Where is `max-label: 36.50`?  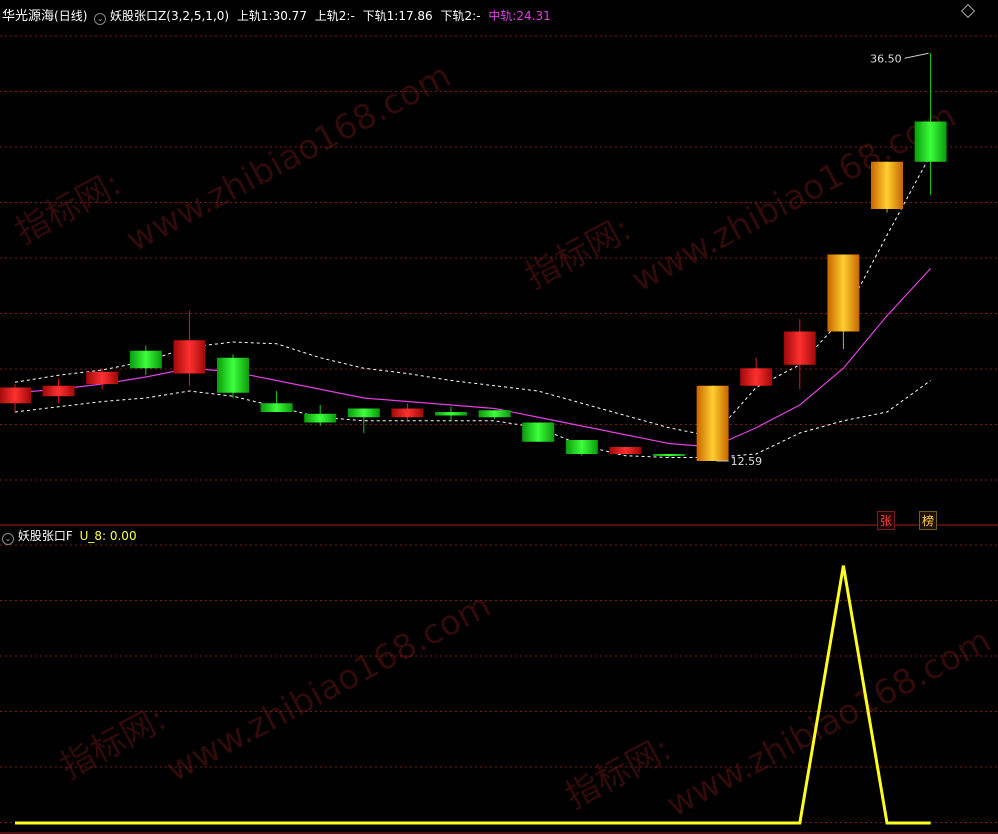
max-label: 36.50 is located at coordinates (886, 58).